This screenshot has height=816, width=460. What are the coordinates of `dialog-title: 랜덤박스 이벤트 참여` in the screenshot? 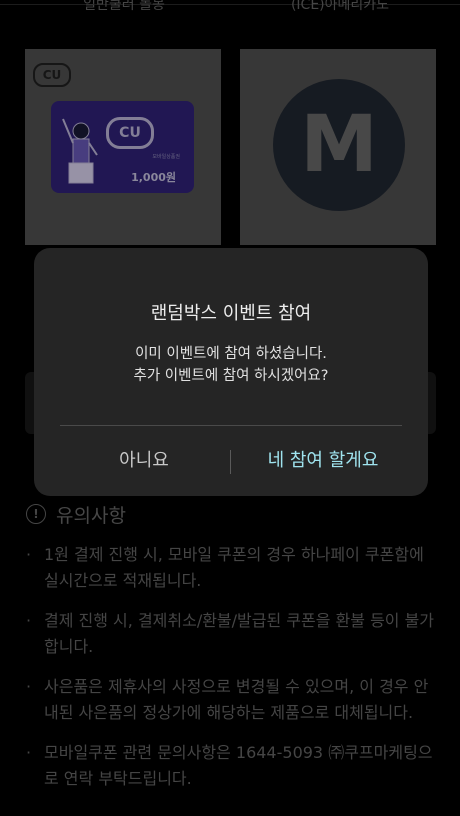 It's located at (231, 313).